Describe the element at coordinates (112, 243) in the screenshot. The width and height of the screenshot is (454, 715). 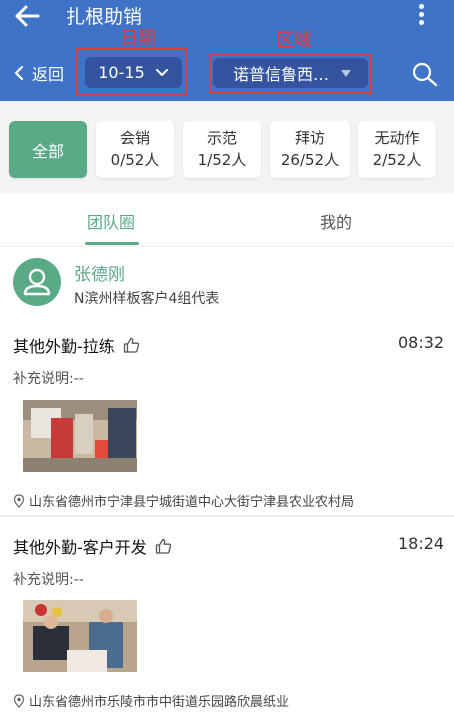
I see `active-tab-indicator` at that location.